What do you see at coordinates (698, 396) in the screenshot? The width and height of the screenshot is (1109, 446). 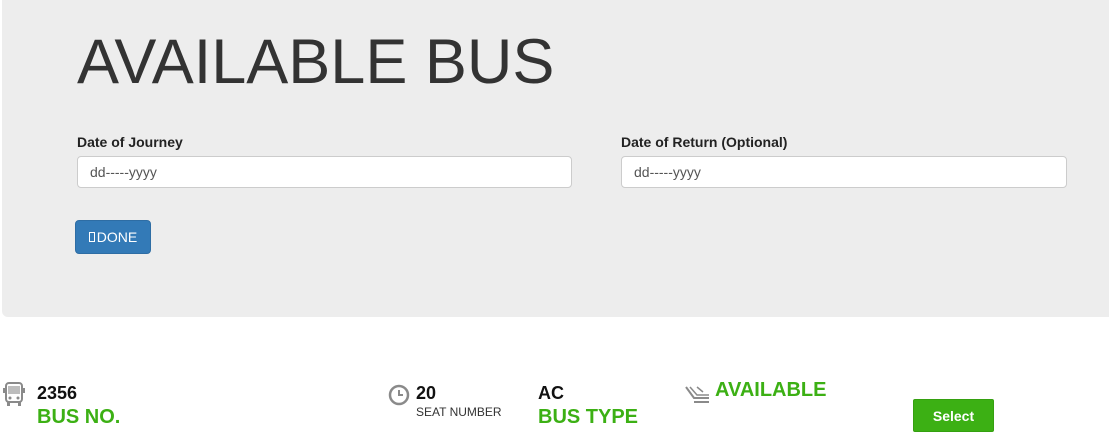 I see `seat-icon` at bounding box center [698, 396].